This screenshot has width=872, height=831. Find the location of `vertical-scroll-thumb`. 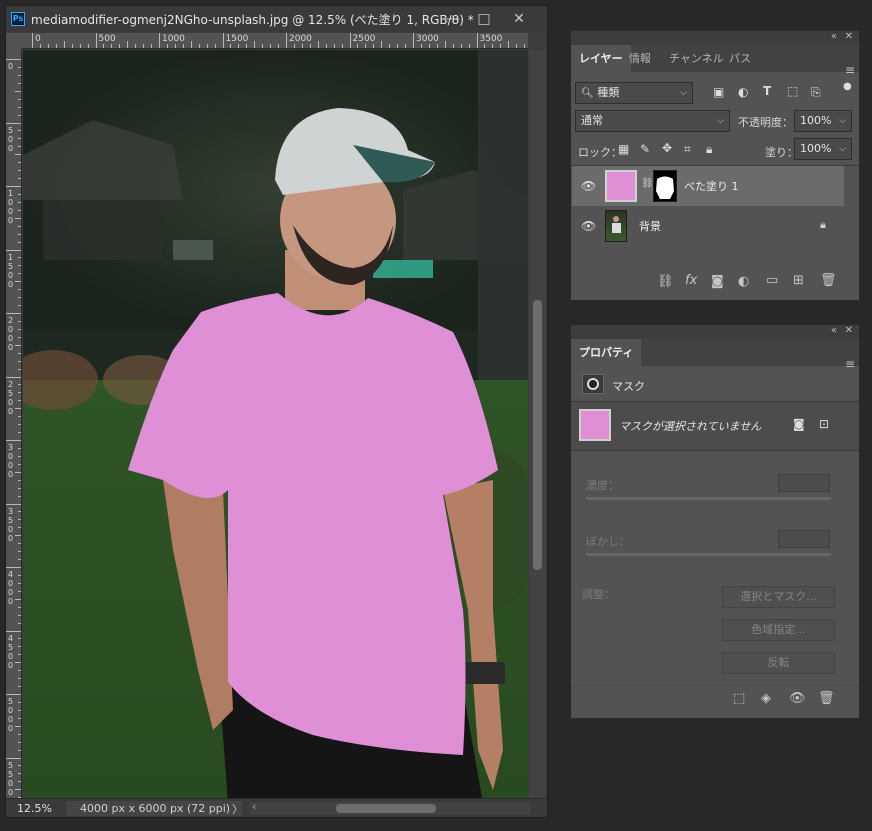

vertical-scroll-thumb is located at coordinates (537, 435).